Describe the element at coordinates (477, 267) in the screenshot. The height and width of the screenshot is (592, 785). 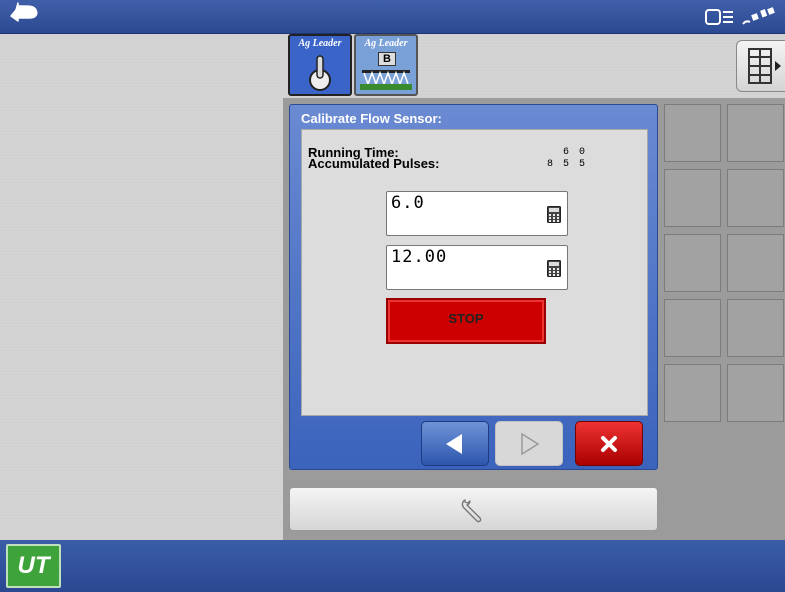
I see `flow-rate-field: 12.00` at that location.